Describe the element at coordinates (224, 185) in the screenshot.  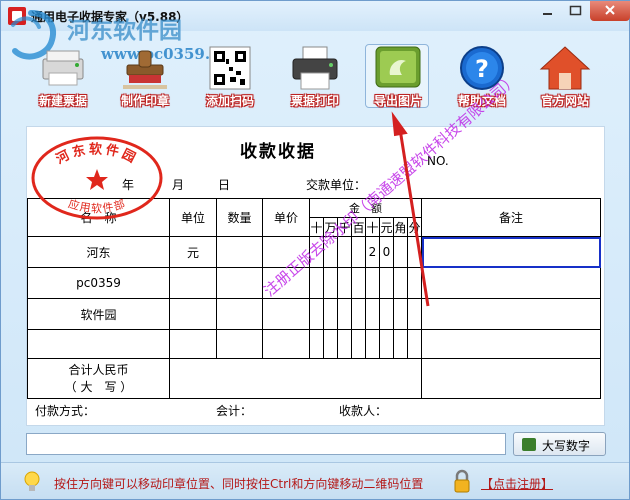
I see `day-label: 日` at that location.